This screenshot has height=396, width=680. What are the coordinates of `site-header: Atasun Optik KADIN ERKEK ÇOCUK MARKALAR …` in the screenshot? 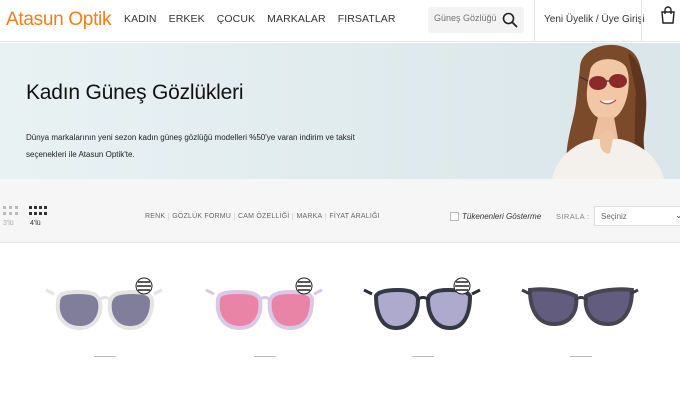 It's located at (340, 21).